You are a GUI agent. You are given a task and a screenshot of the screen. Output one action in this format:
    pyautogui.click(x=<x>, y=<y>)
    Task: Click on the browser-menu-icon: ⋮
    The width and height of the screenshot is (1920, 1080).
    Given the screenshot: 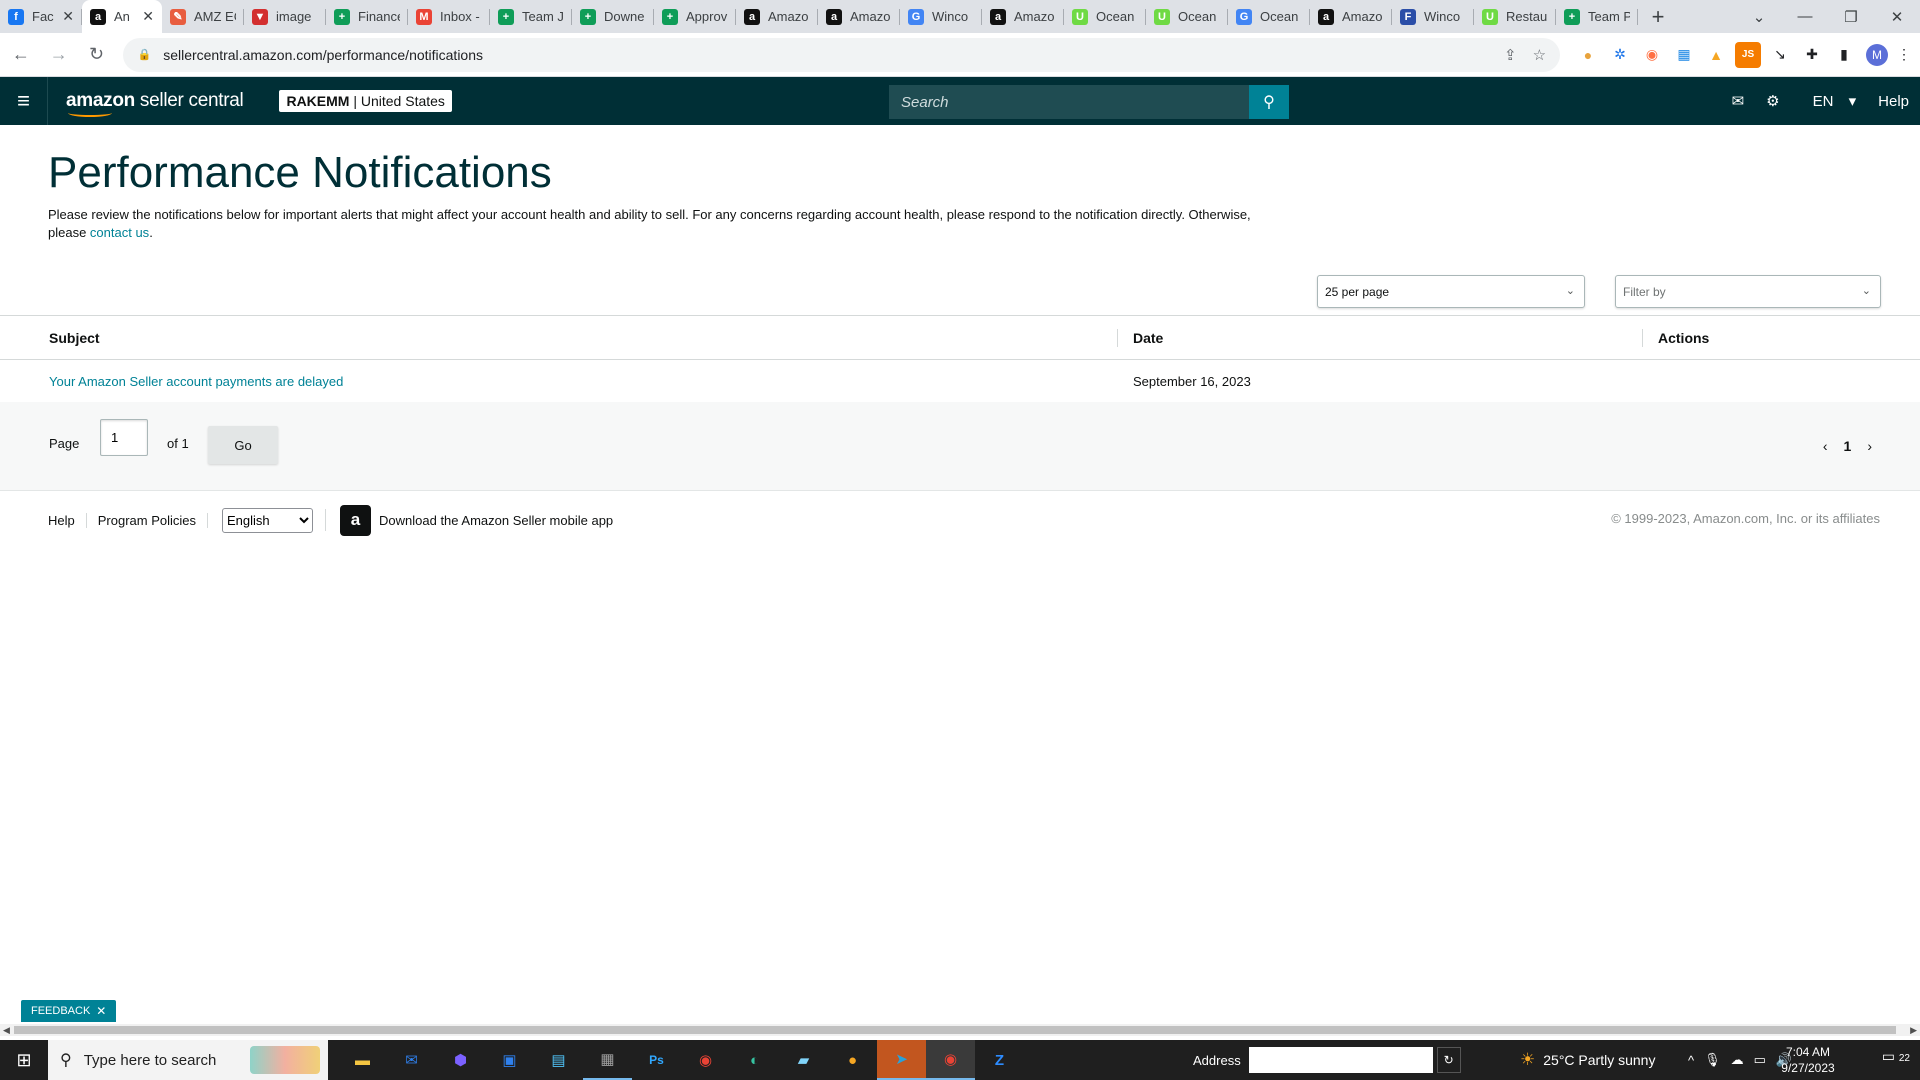 What is the action you would take?
    pyautogui.click(x=1904, y=55)
    